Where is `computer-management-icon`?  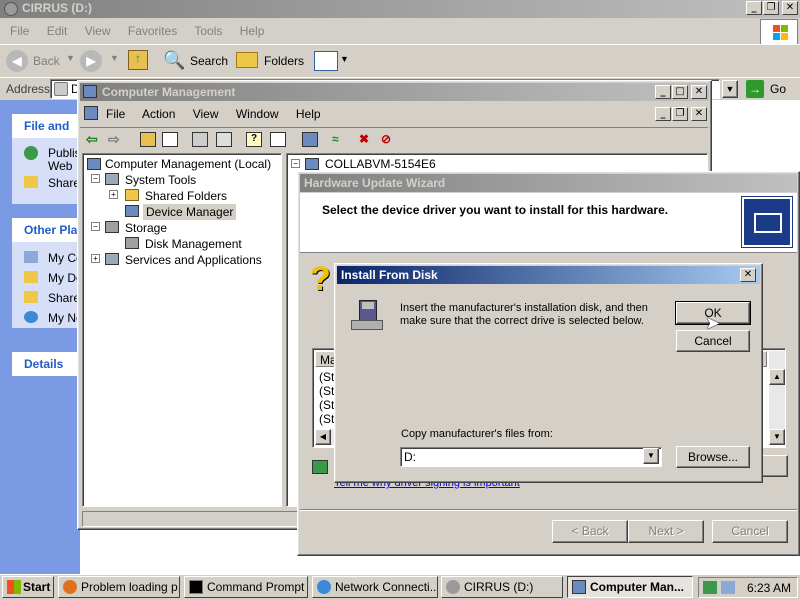 computer-management-icon is located at coordinates (90, 91).